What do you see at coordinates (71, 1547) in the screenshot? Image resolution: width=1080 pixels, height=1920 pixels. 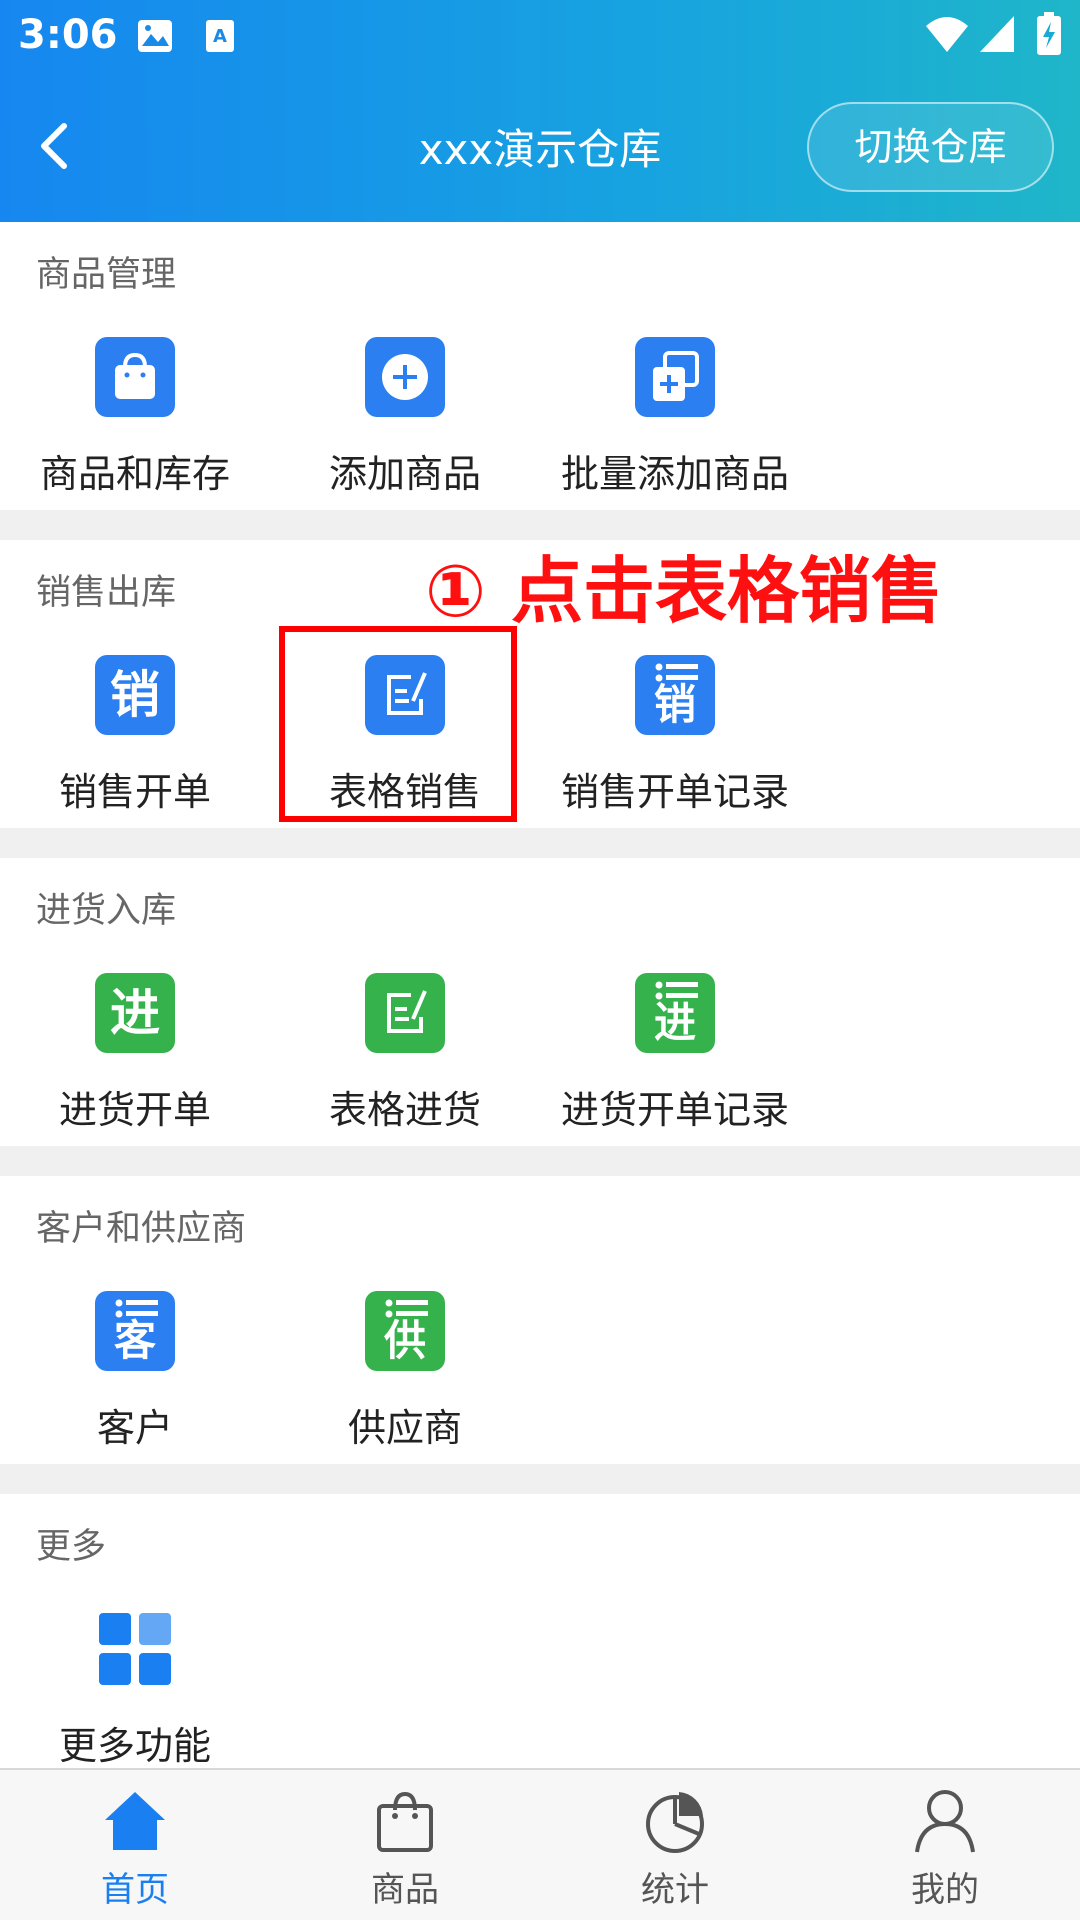 I see `section-title: 更多` at bounding box center [71, 1547].